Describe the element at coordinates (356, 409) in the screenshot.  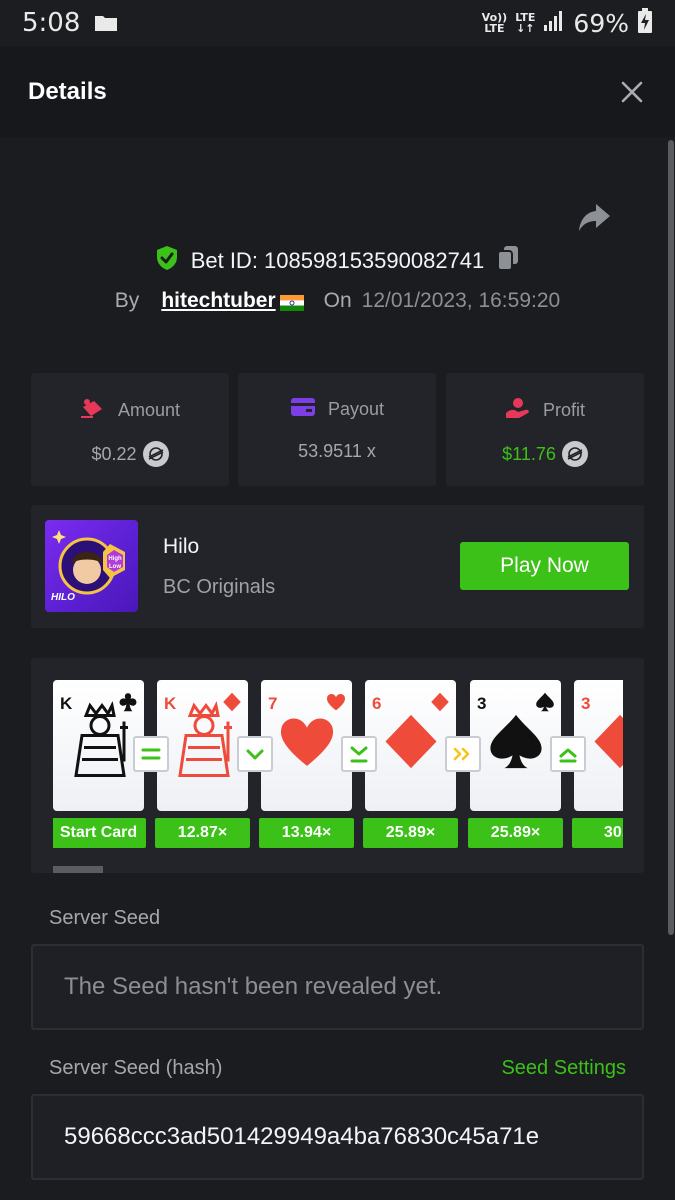
I see `payout-label: Payout` at that location.